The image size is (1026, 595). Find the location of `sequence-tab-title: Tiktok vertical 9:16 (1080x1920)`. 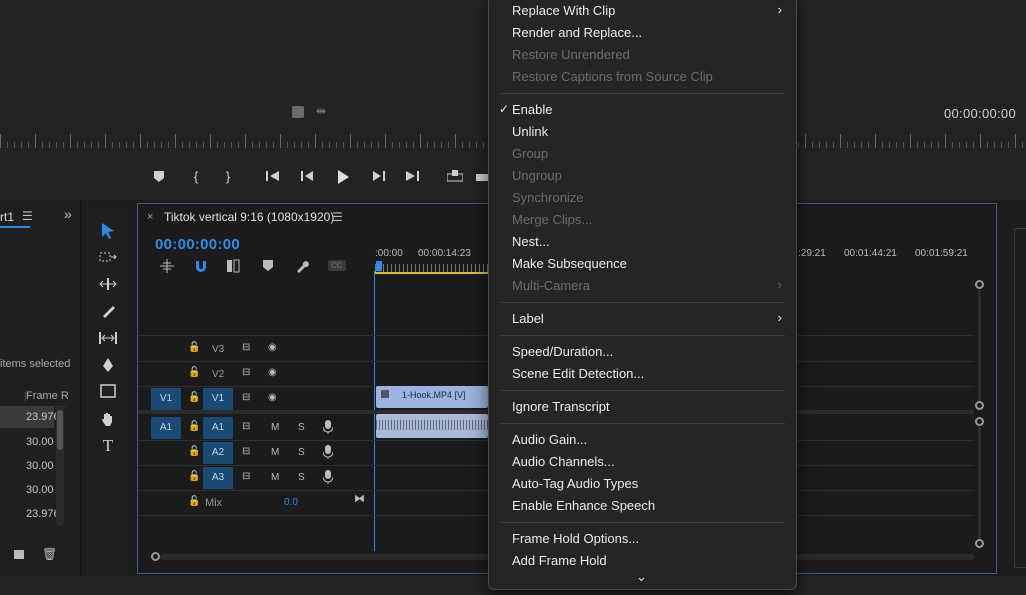

sequence-tab-title: Tiktok vertical 9:16 (1080x1920) is located at coordinates (249, 217).